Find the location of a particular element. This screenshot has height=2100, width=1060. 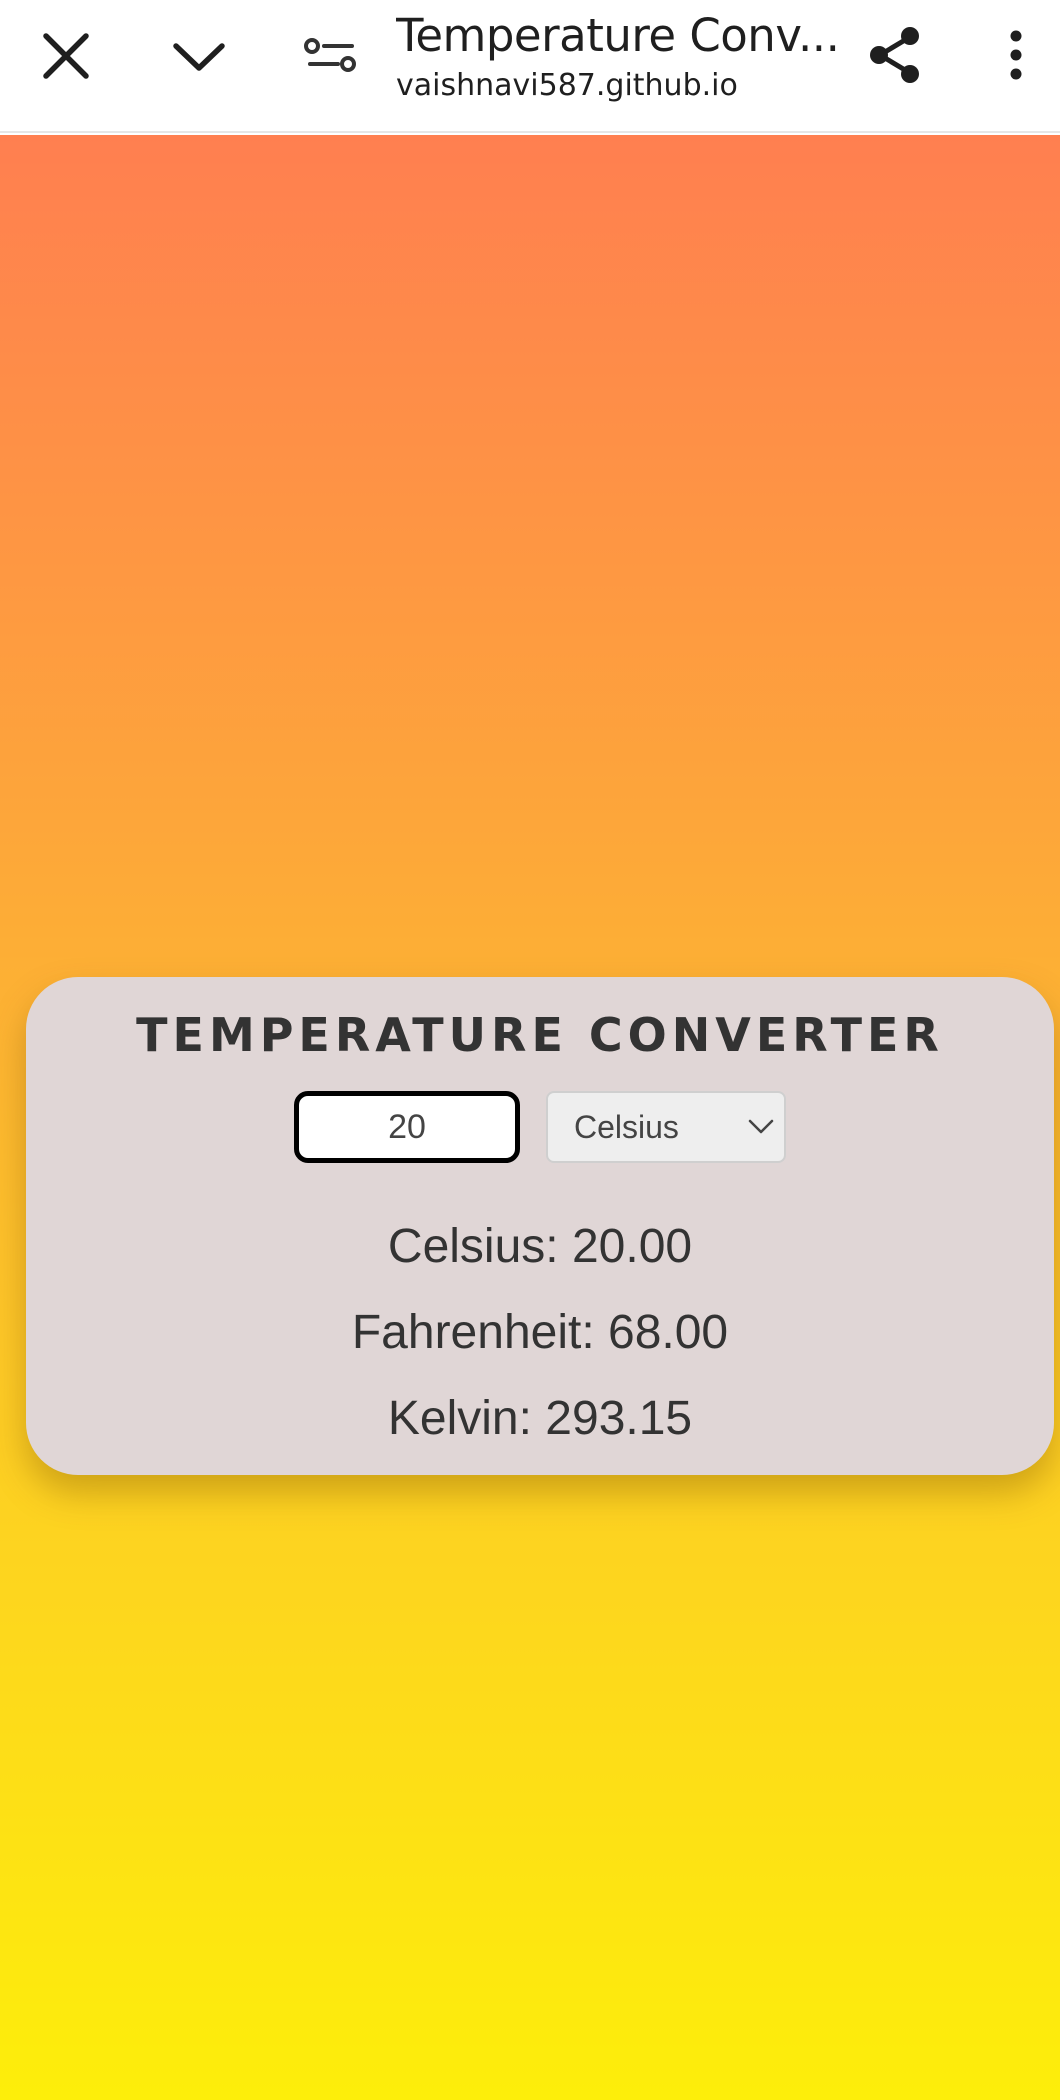

unit-select: Celsius is located at coordinates (666, 1127).